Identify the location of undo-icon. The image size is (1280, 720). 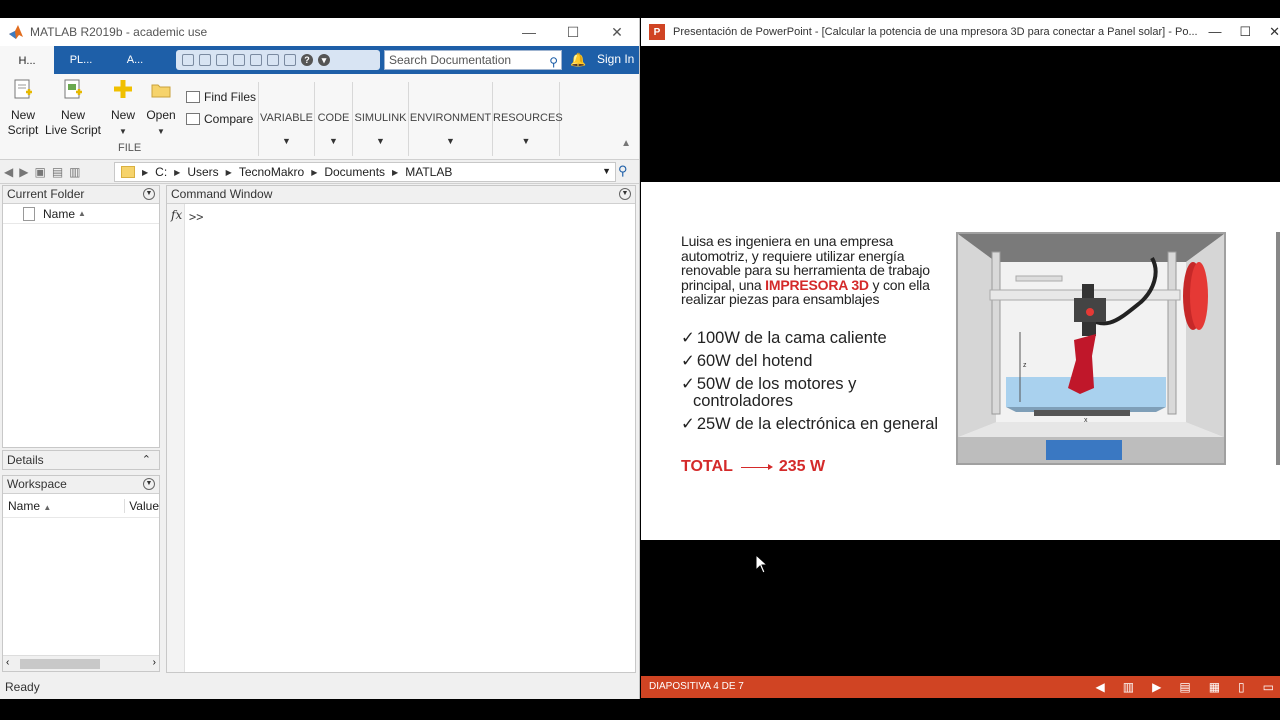
(256, 60).